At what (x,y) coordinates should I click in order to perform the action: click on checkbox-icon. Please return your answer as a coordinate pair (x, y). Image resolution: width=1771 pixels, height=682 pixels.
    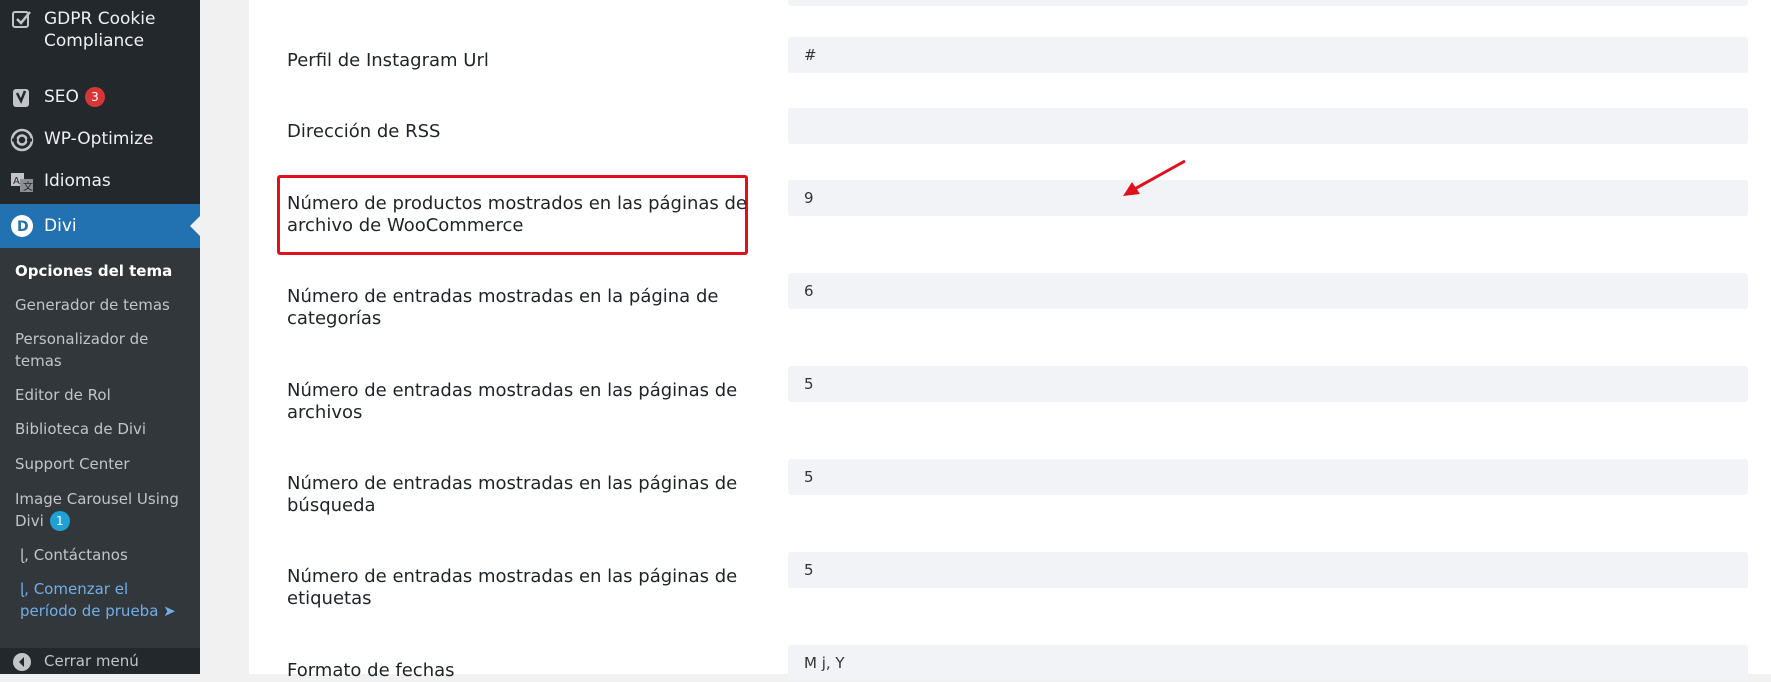
    Looking at the image, I should click on (22, 20).